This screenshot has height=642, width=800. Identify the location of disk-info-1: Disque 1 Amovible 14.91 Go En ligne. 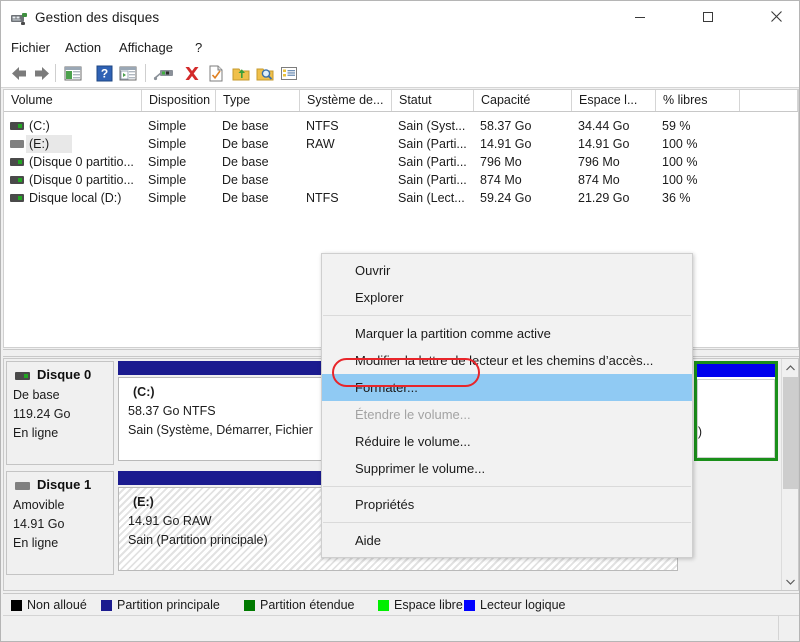
(60, 523).